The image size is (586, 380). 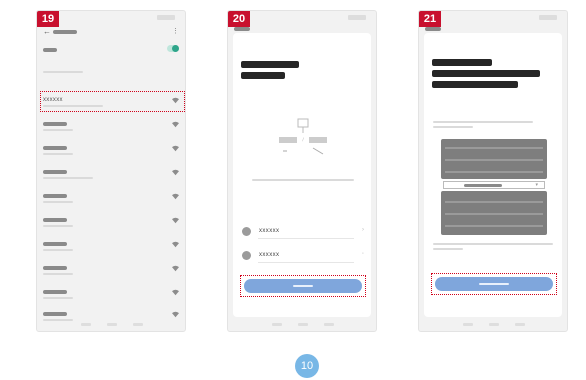 What do you see at coordinates (173, 48) in the screenshot?
I see `wlan-toggle` at bounding box center [173, 48].